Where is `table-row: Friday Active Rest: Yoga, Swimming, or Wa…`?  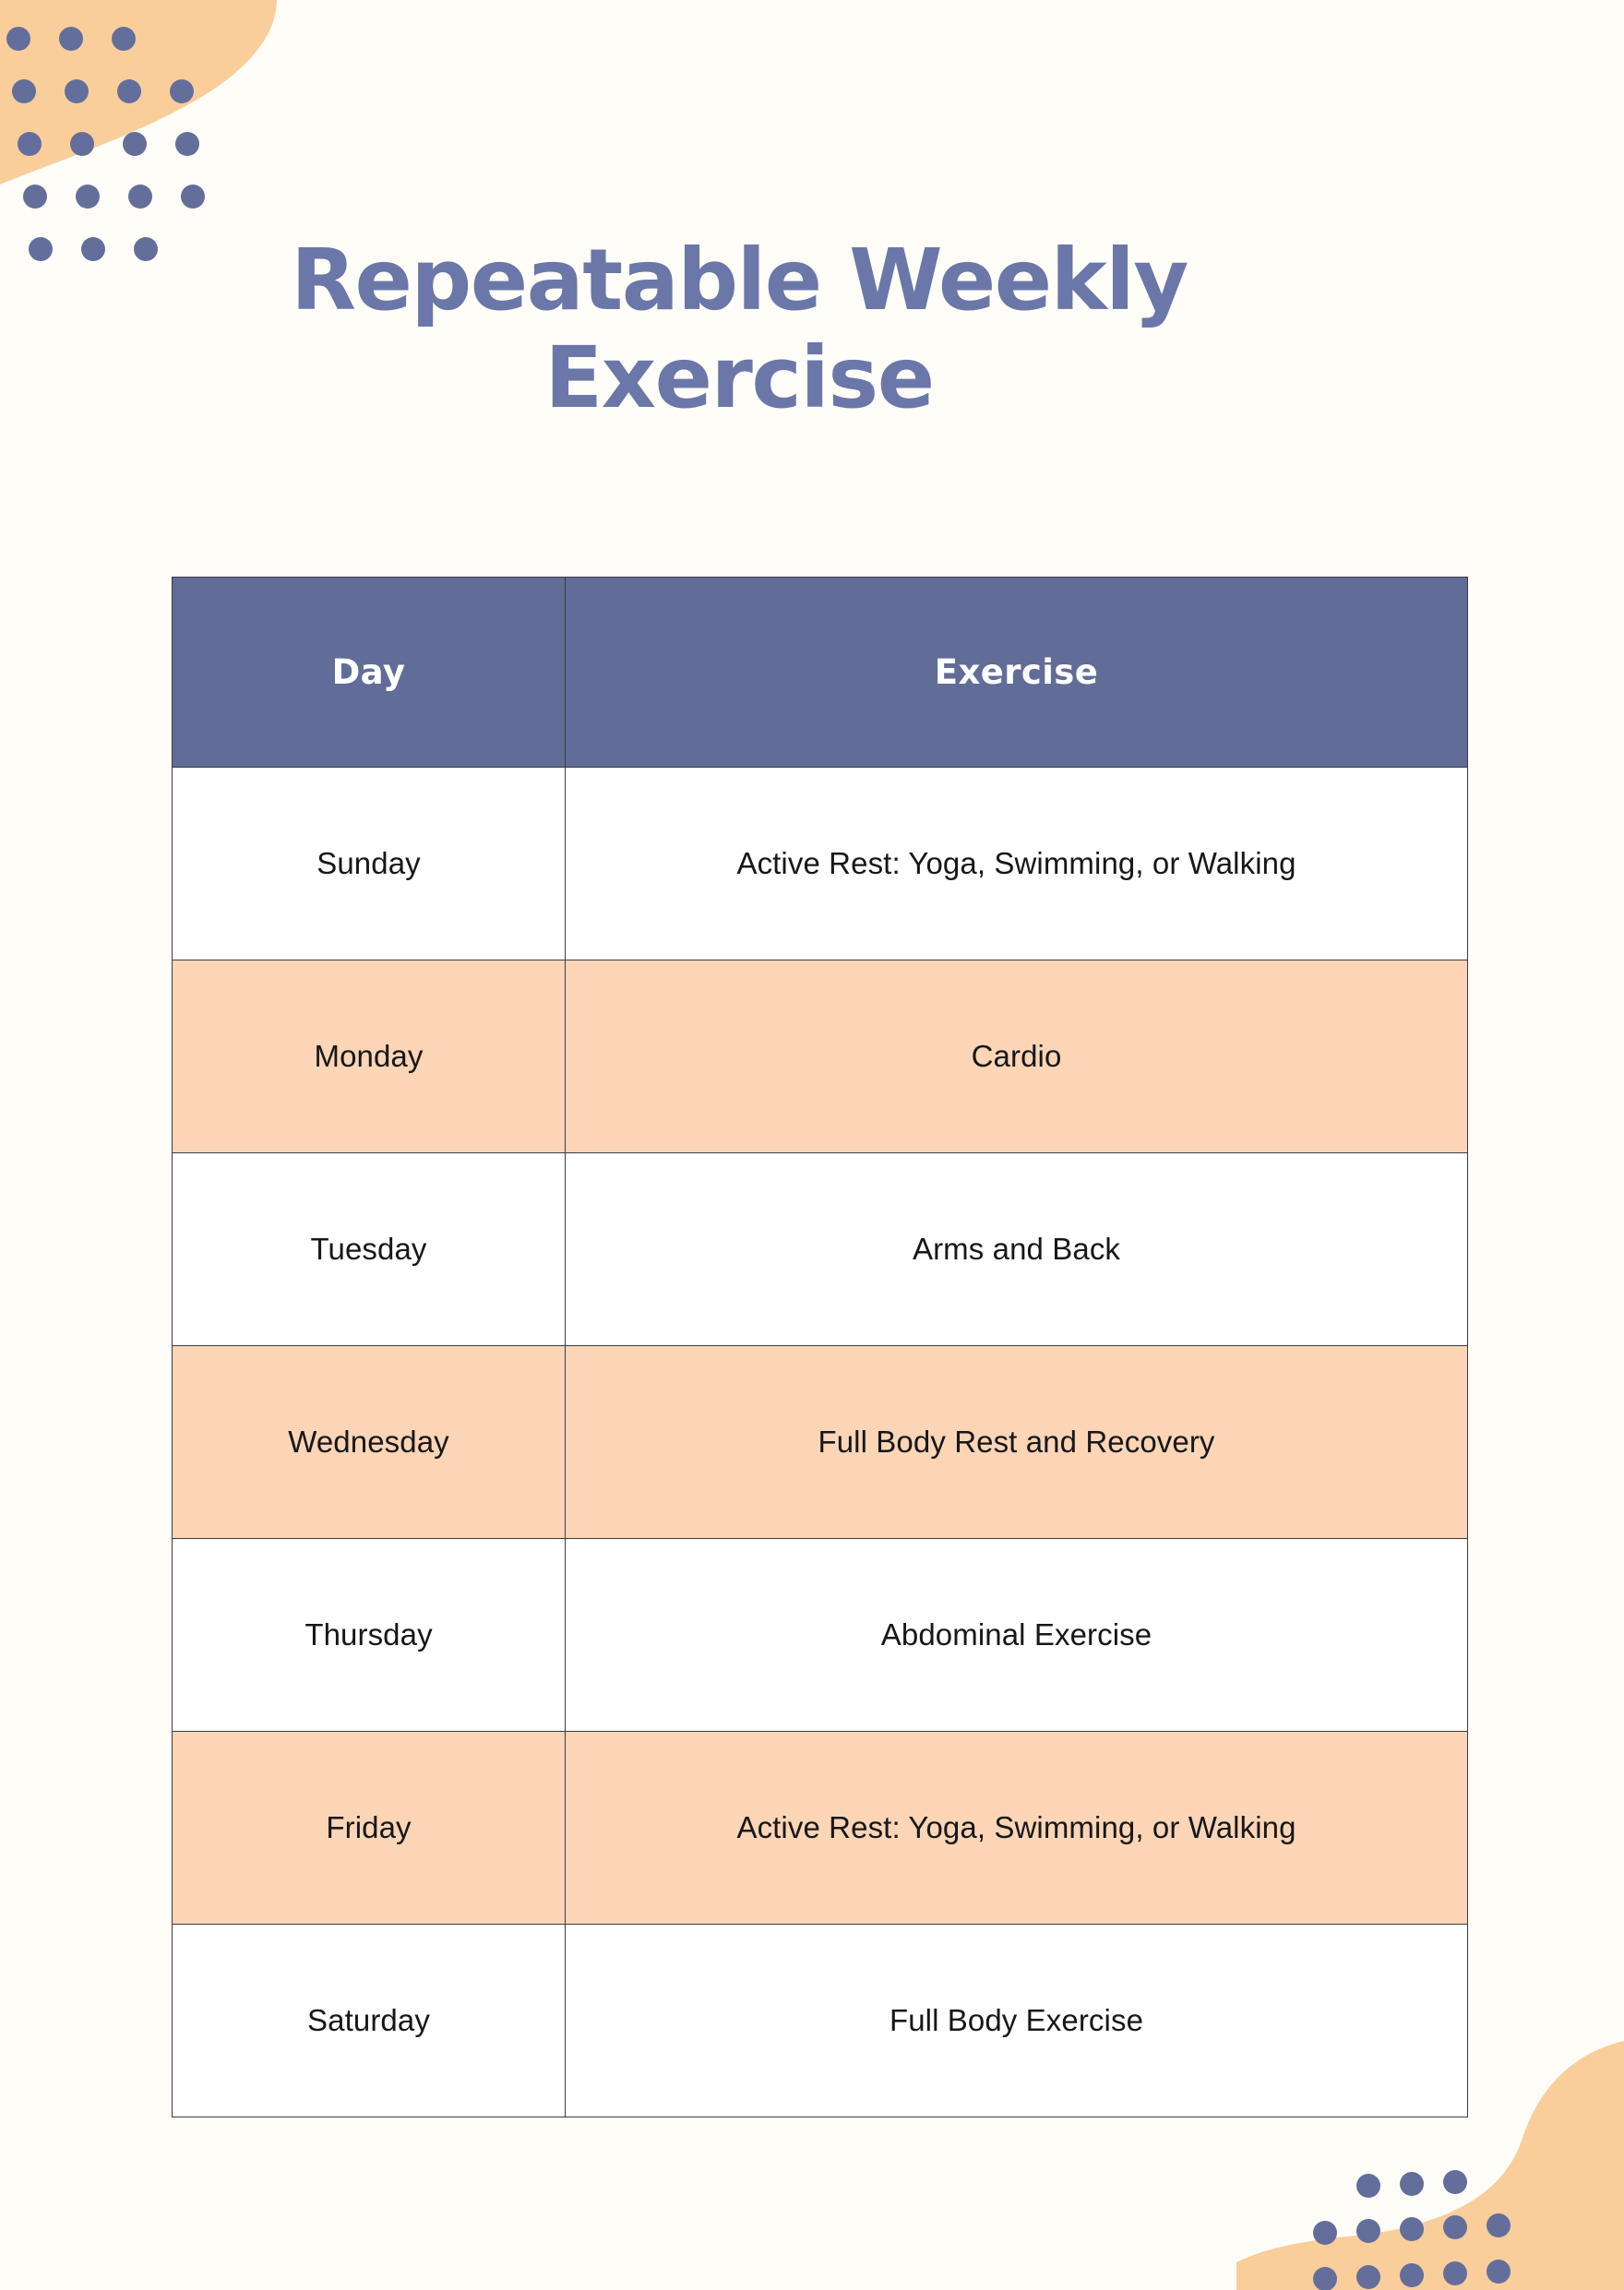
table-row: Friday Active Rest: Yoga, Swimming, or Wa… is located at coordinates (820, 1828).